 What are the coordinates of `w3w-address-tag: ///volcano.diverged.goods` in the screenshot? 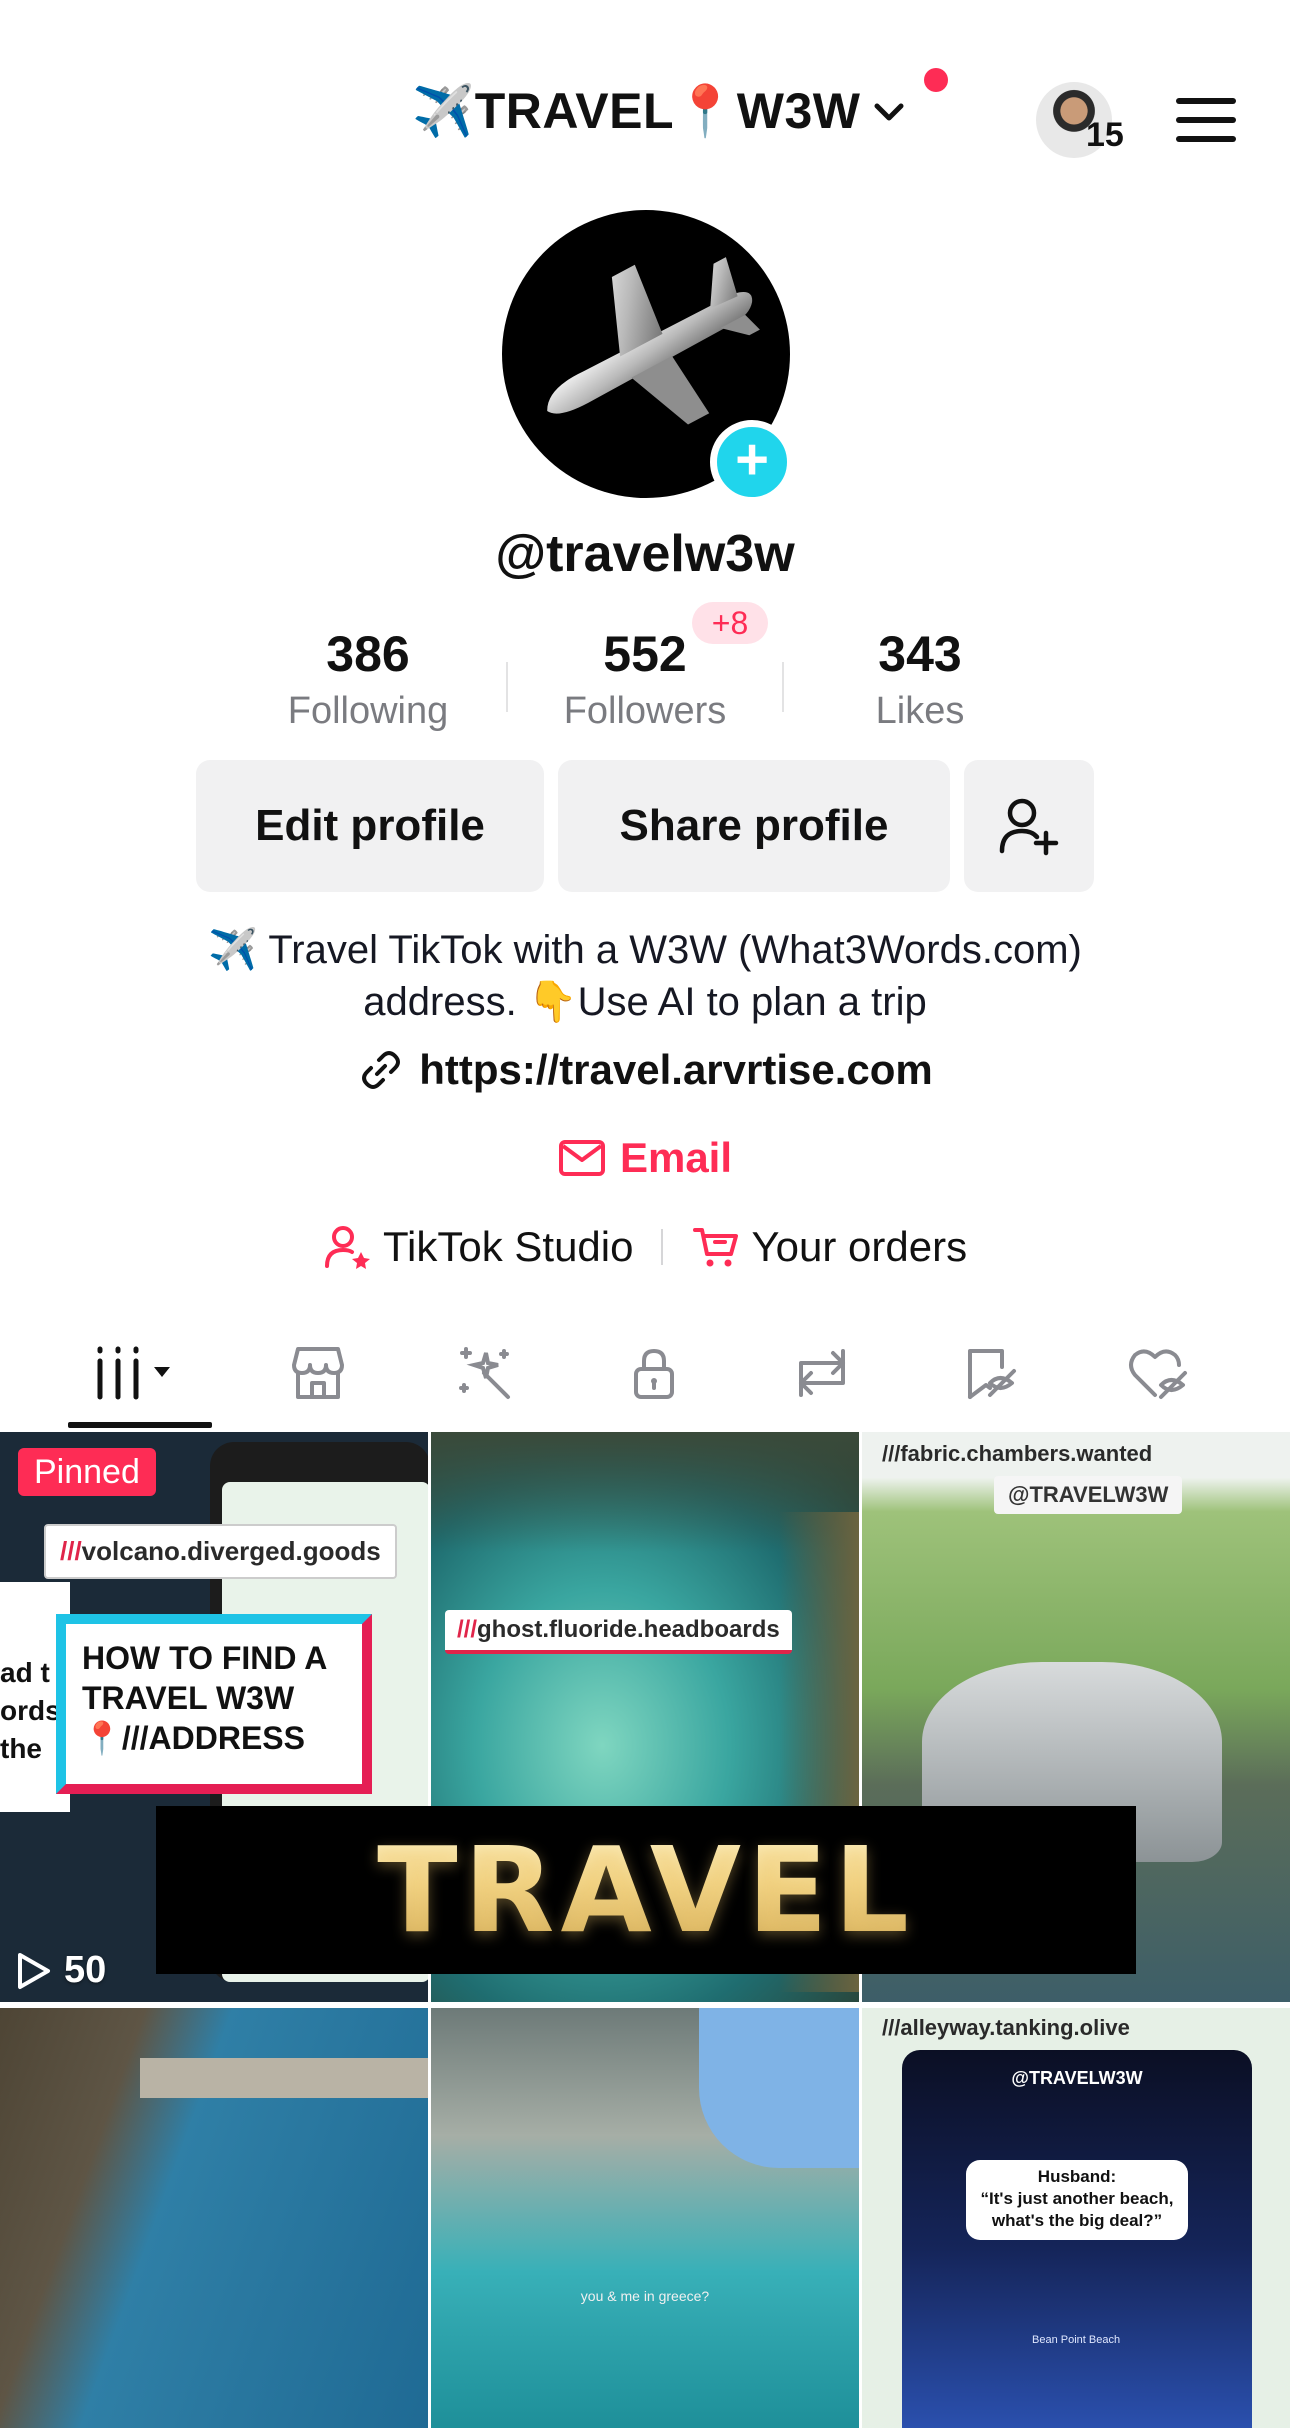 It's located at (220, 1551).